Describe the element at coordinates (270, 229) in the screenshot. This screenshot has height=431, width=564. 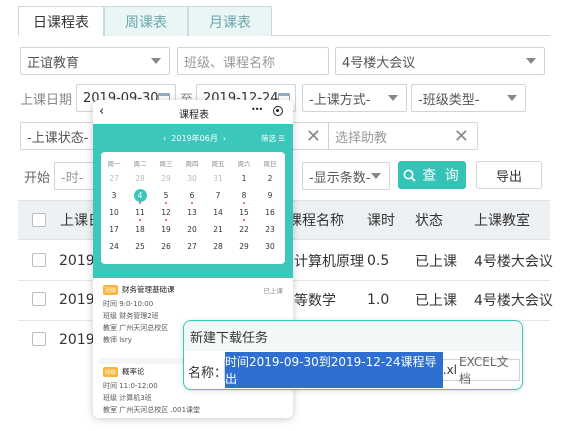
I see `calendar-day: 23` at that location.